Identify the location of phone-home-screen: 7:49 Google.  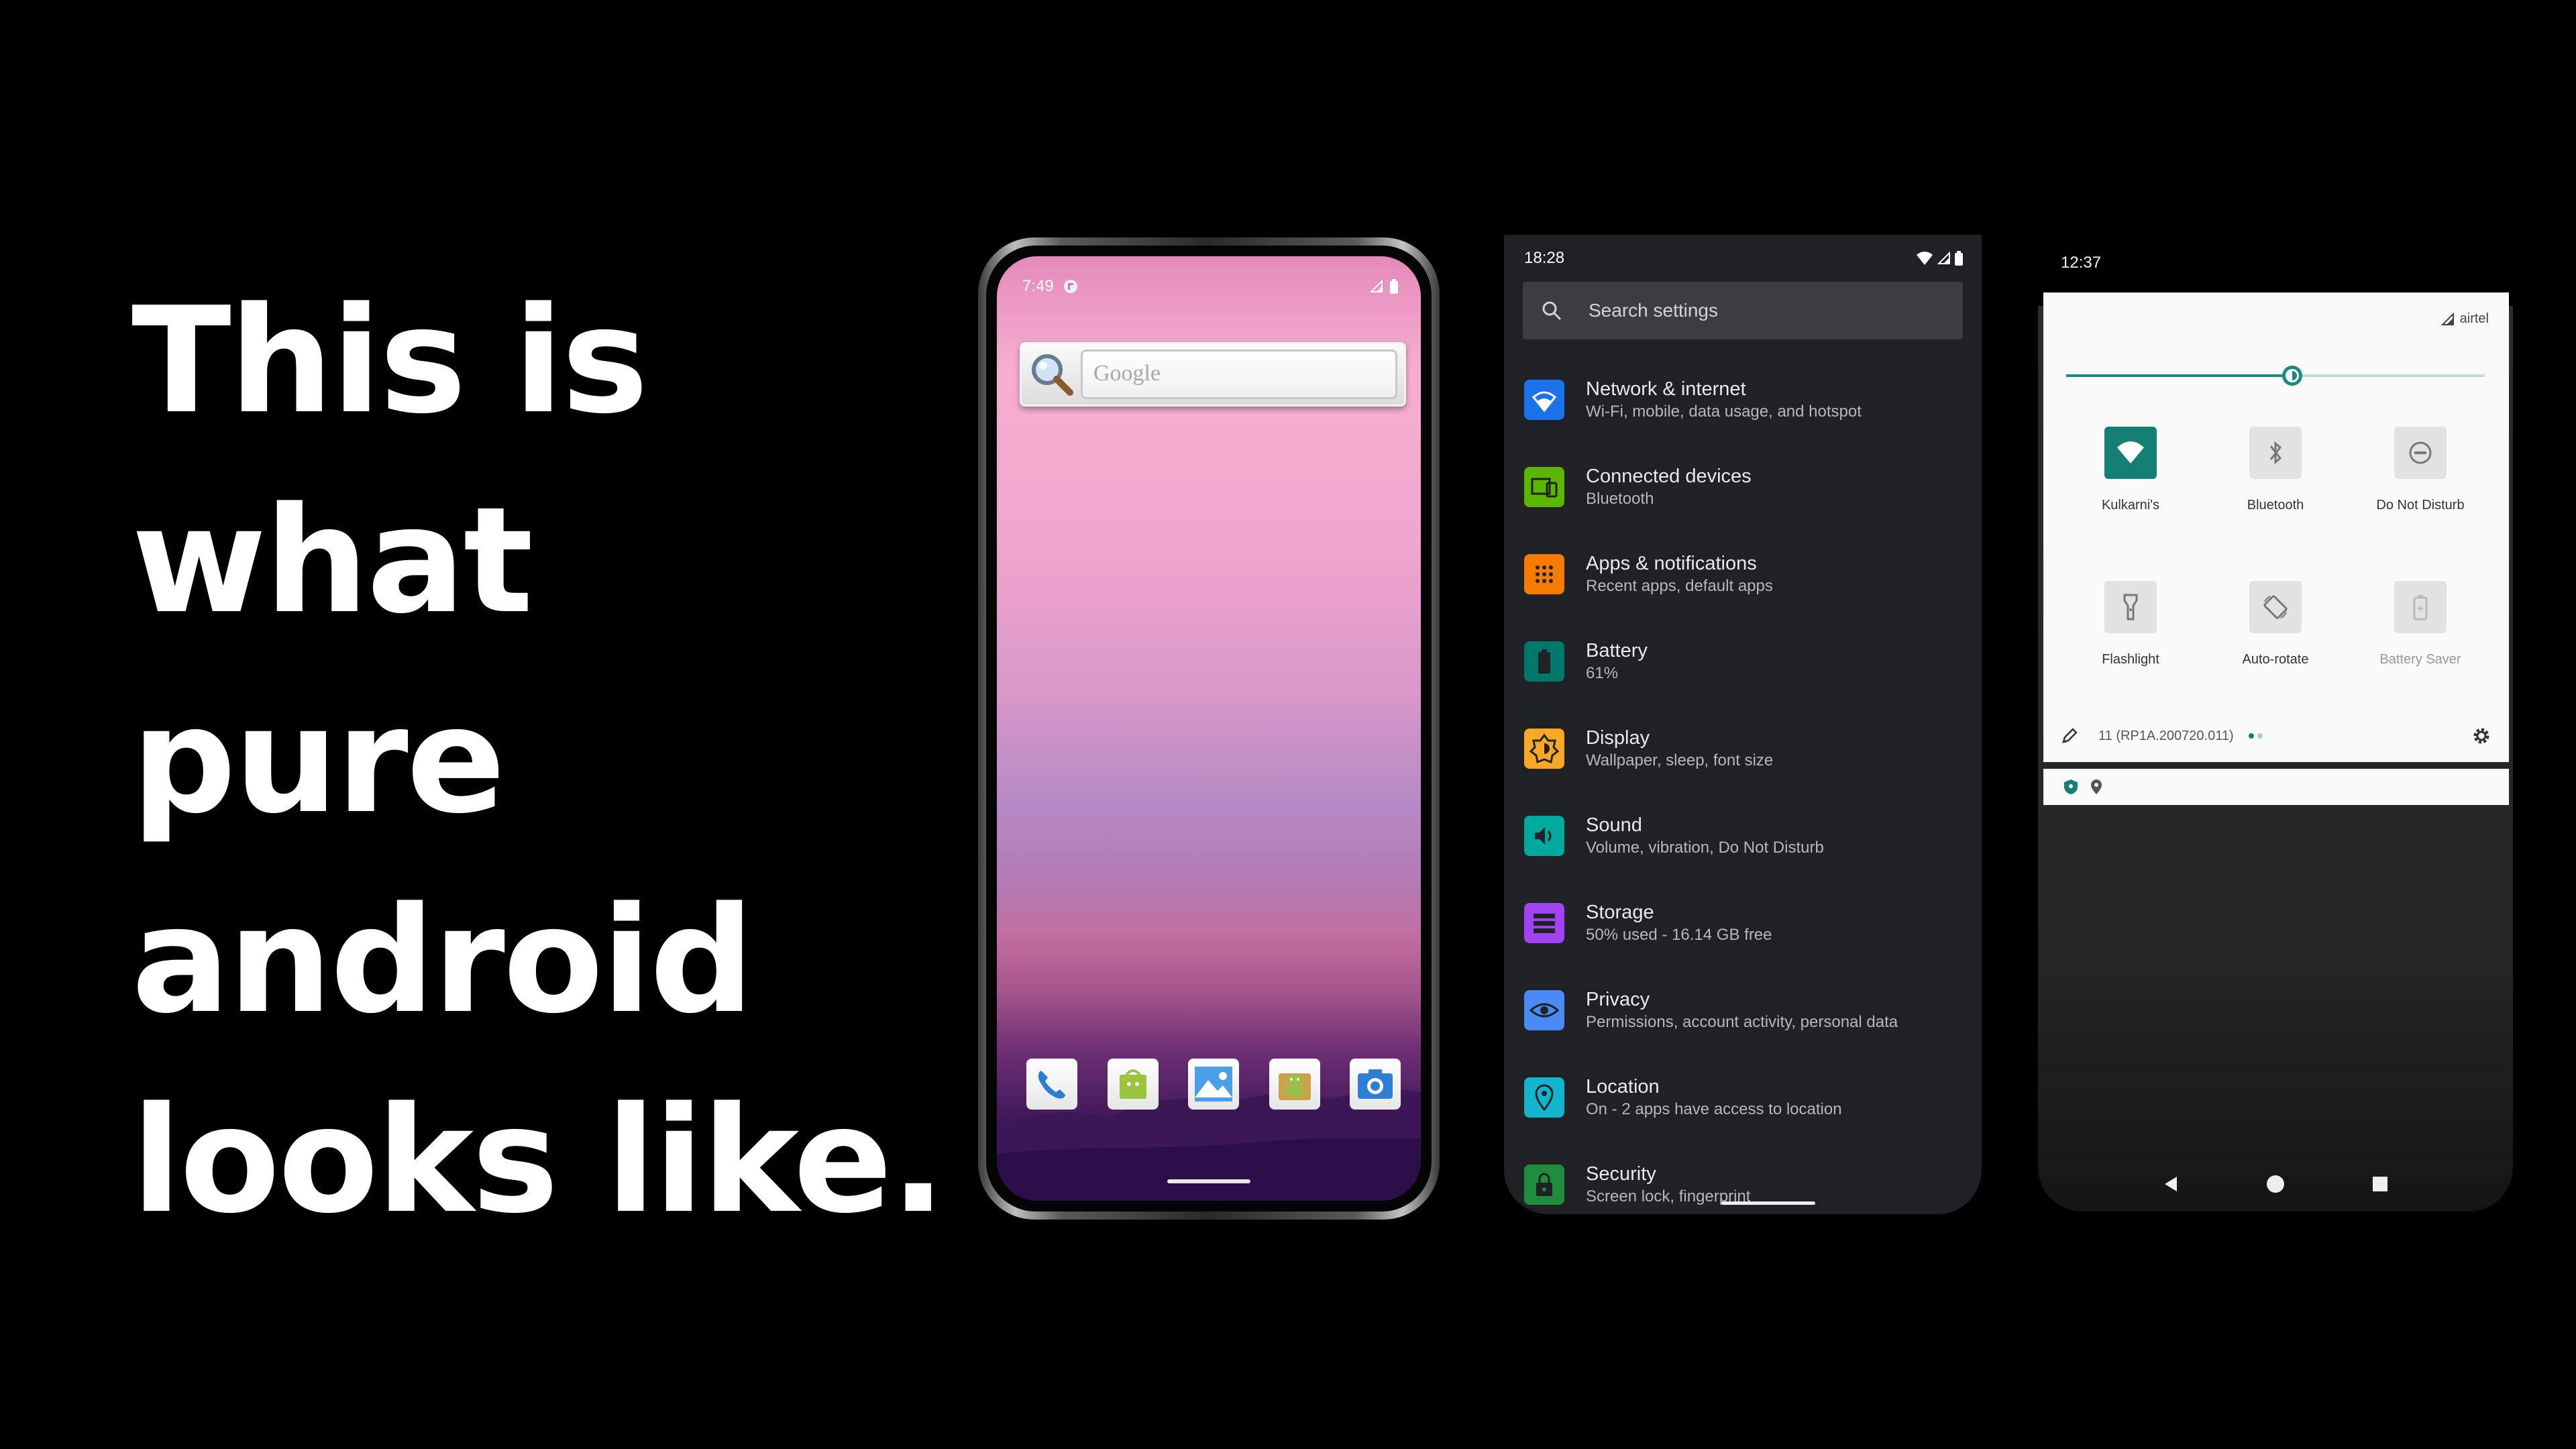
(1209, 728).